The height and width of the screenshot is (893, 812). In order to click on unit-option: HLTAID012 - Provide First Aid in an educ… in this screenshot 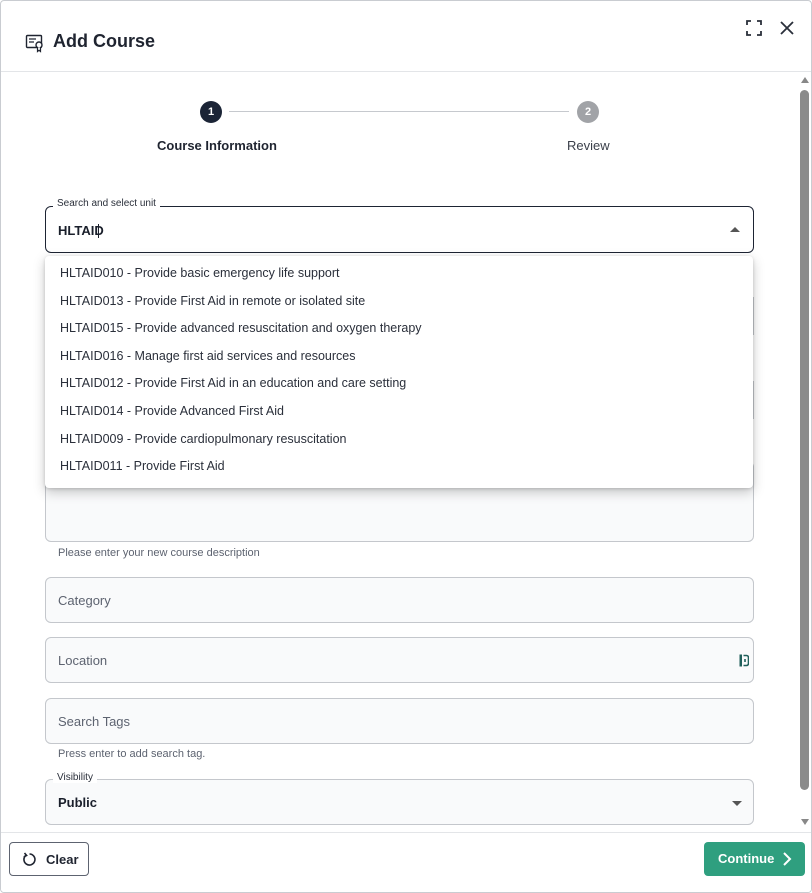, I will do `click(399, 384)`.